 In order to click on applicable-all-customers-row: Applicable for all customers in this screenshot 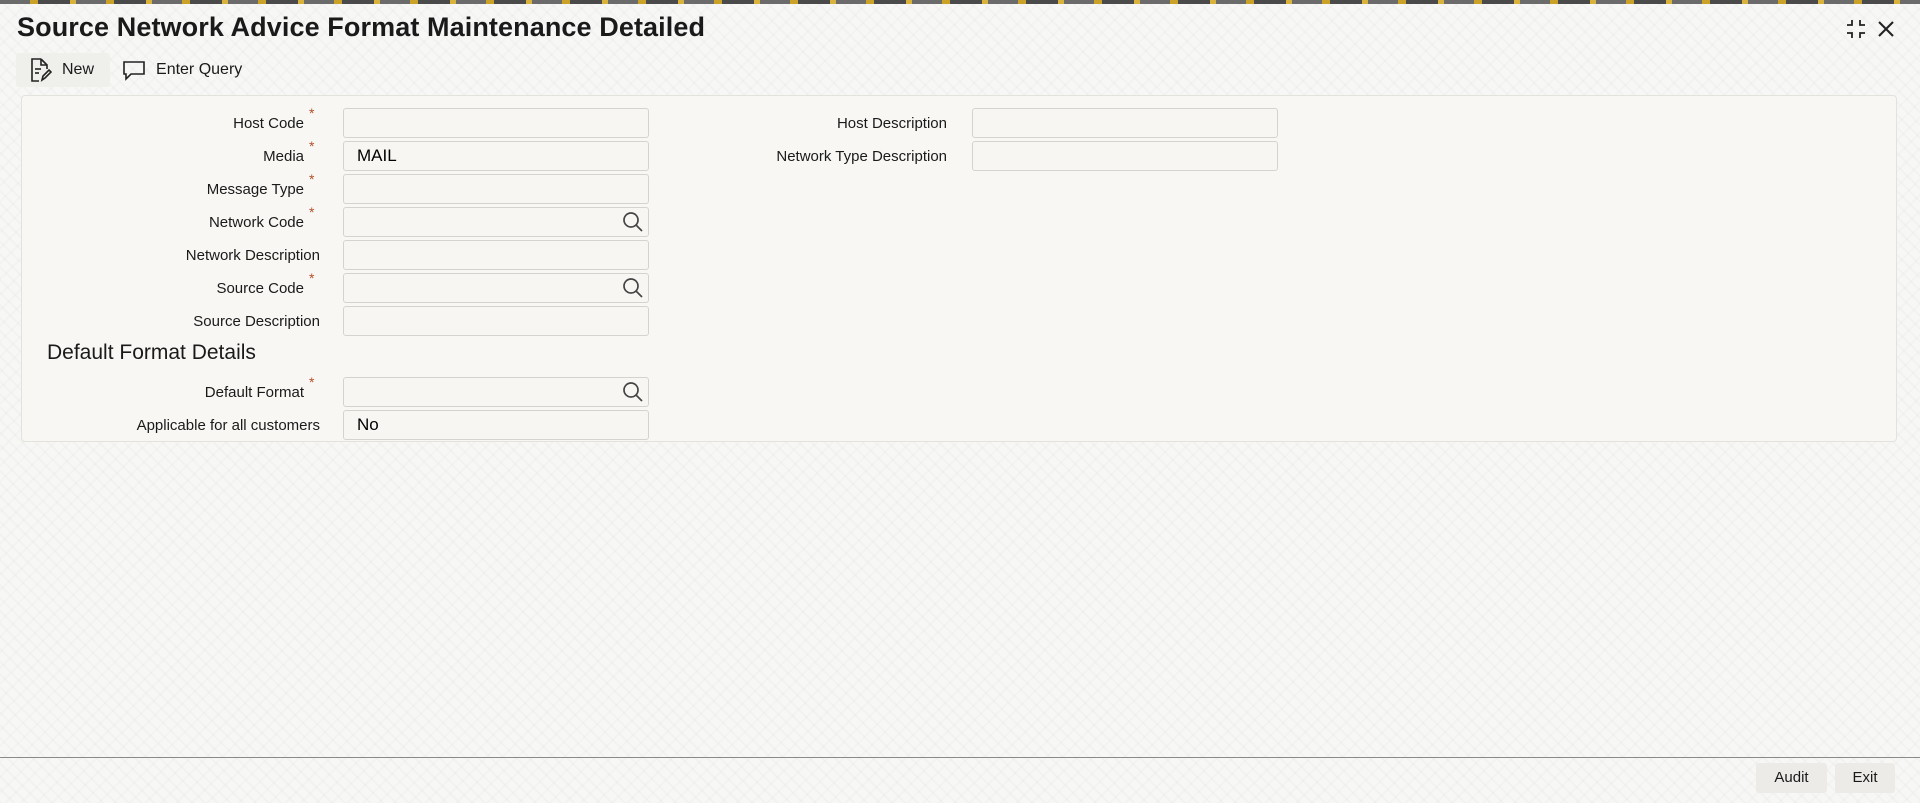, I will do `click(347, 426)`.